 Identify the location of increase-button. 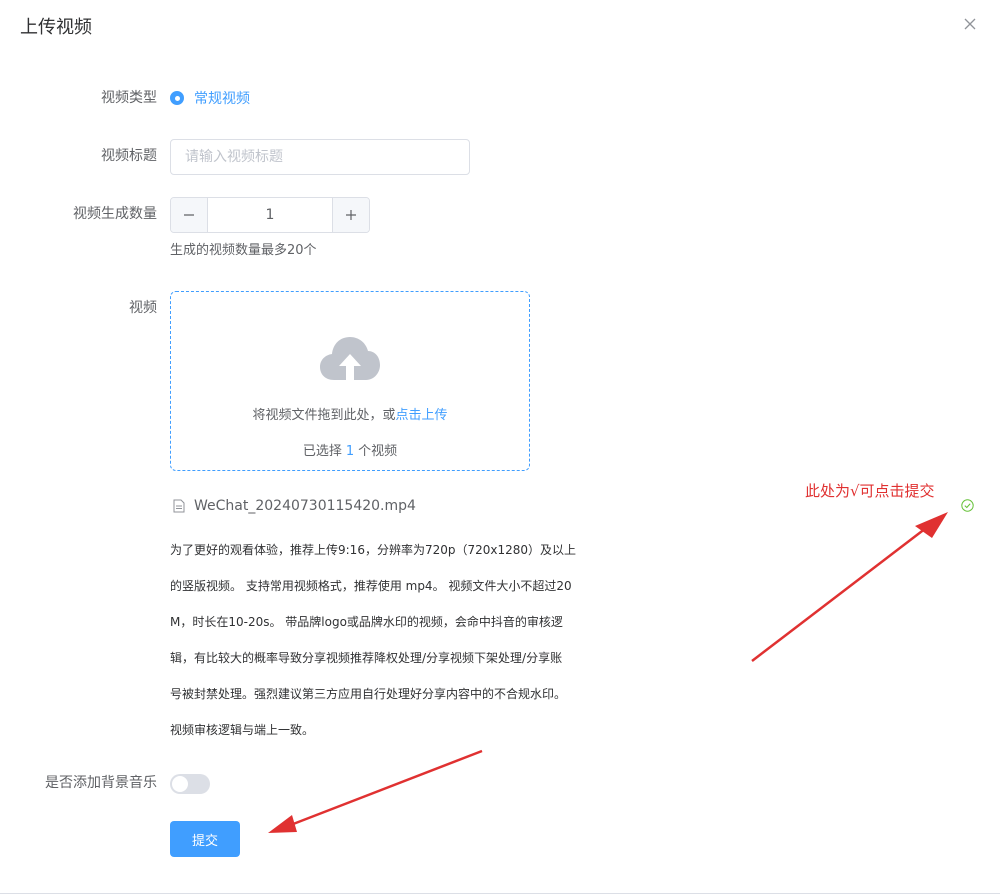
(350, 215).